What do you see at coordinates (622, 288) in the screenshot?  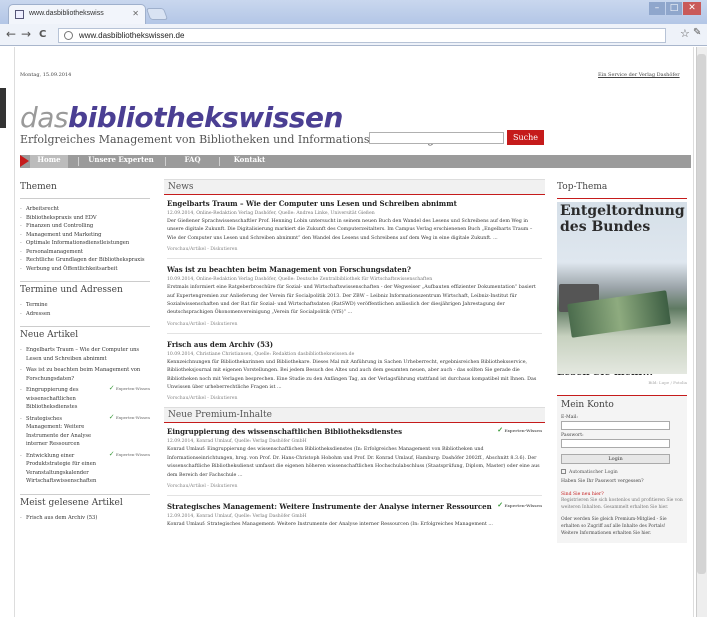 I see `topthema-image: Entgeltordnung des Bundes` at bounding box center [622, 288].